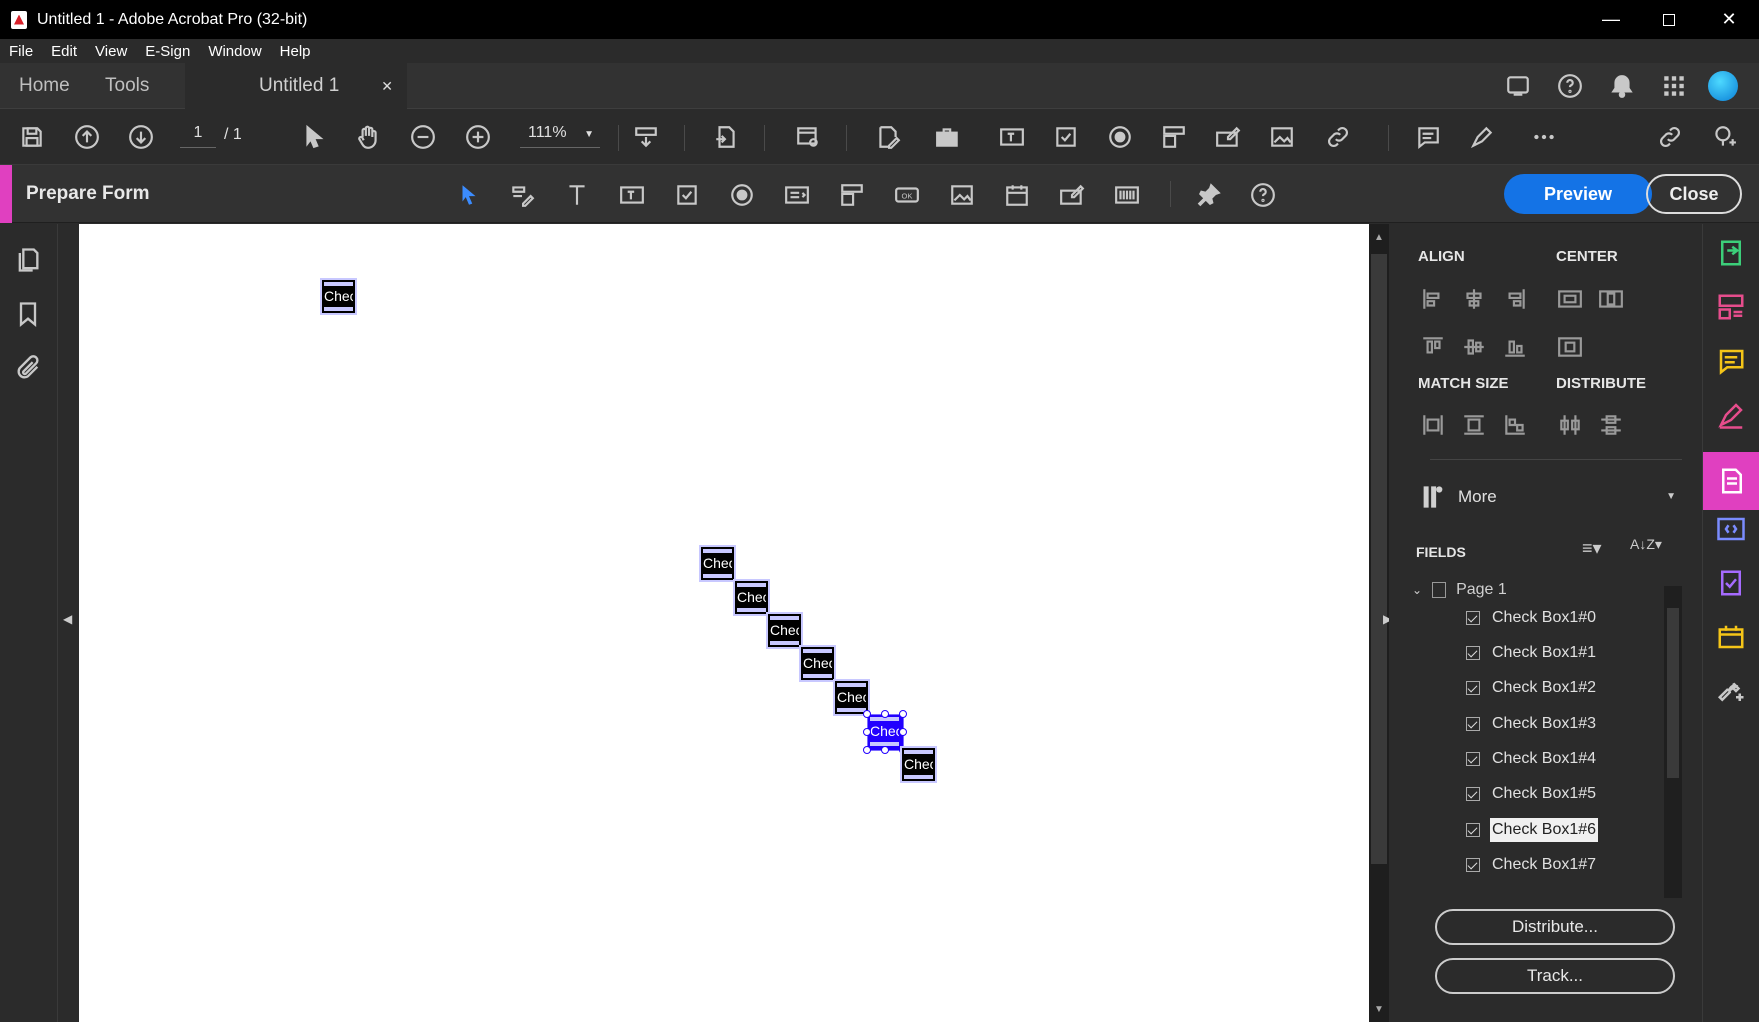 The image size is (1759, 1022). Describe the element at coordinates (577, 195) in the screenshot. I see `add-text-icon` at that location.